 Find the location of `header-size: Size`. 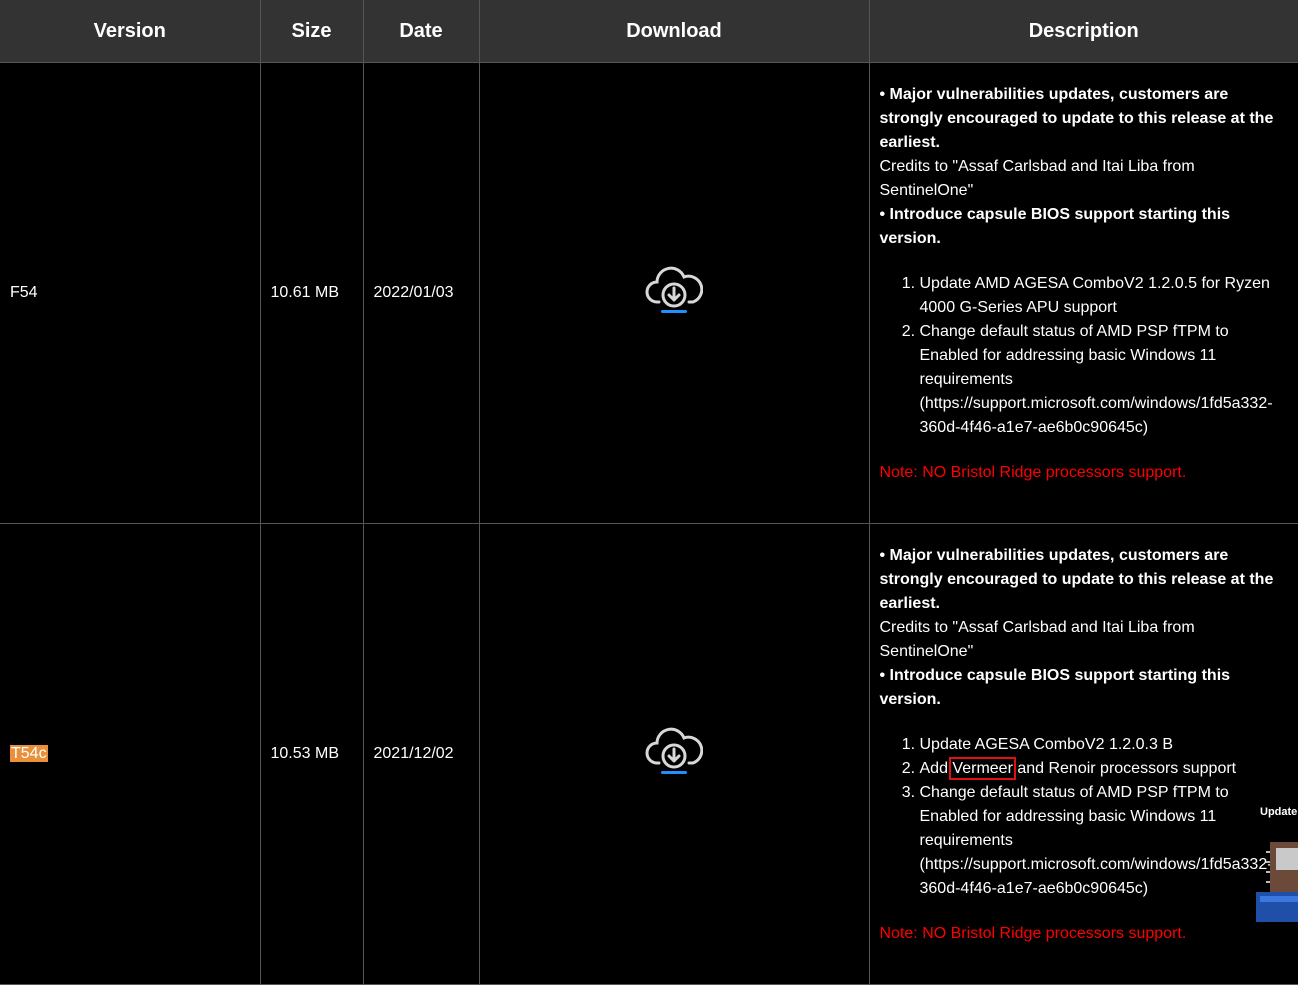

header-size: Size is located at coordinates (311, 31).